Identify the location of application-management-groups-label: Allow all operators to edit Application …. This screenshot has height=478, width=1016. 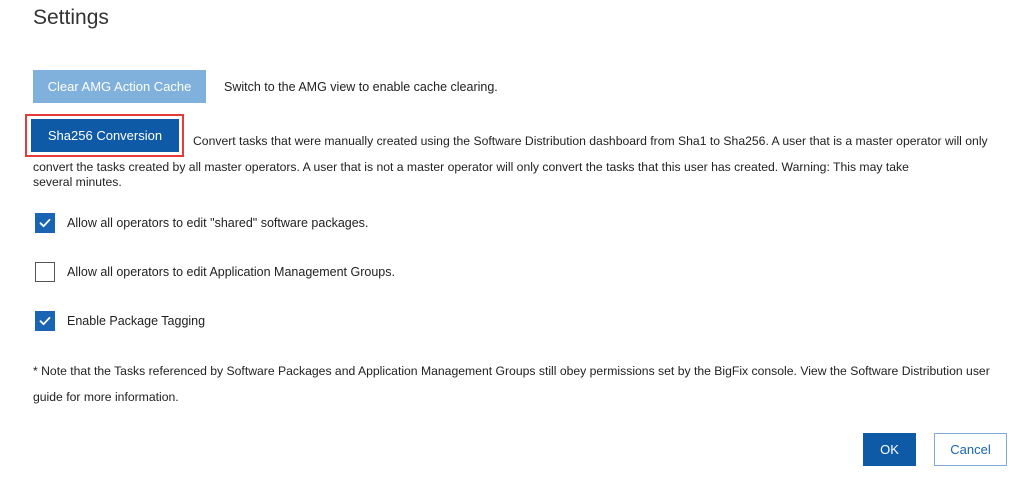
(231, 272).